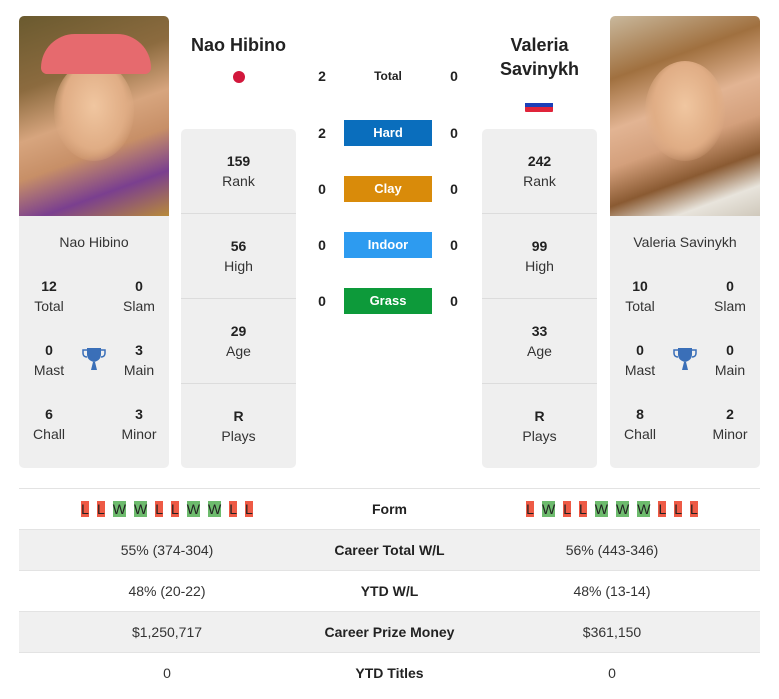 The height and width of the screenshot is (699, 779). I want to click on h2h-surface-grass: Grass, so click(388, 301).